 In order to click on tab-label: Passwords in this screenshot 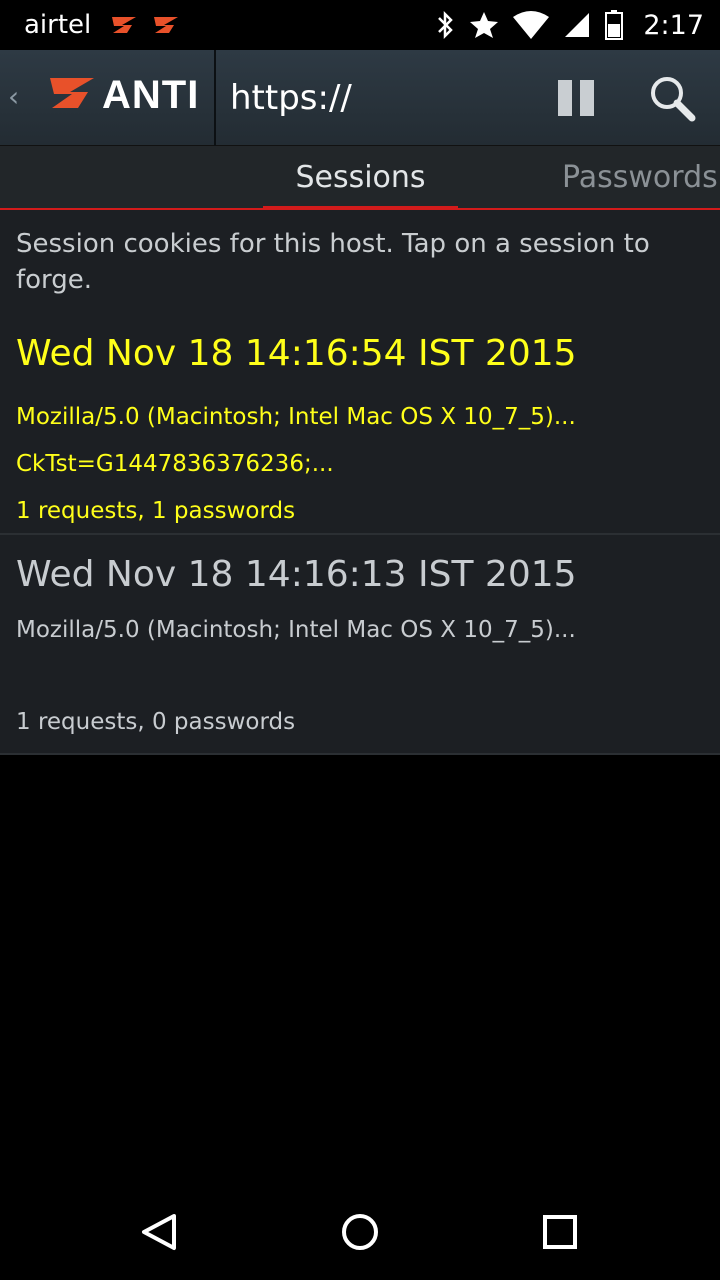, I will do `click(640, 177)`.